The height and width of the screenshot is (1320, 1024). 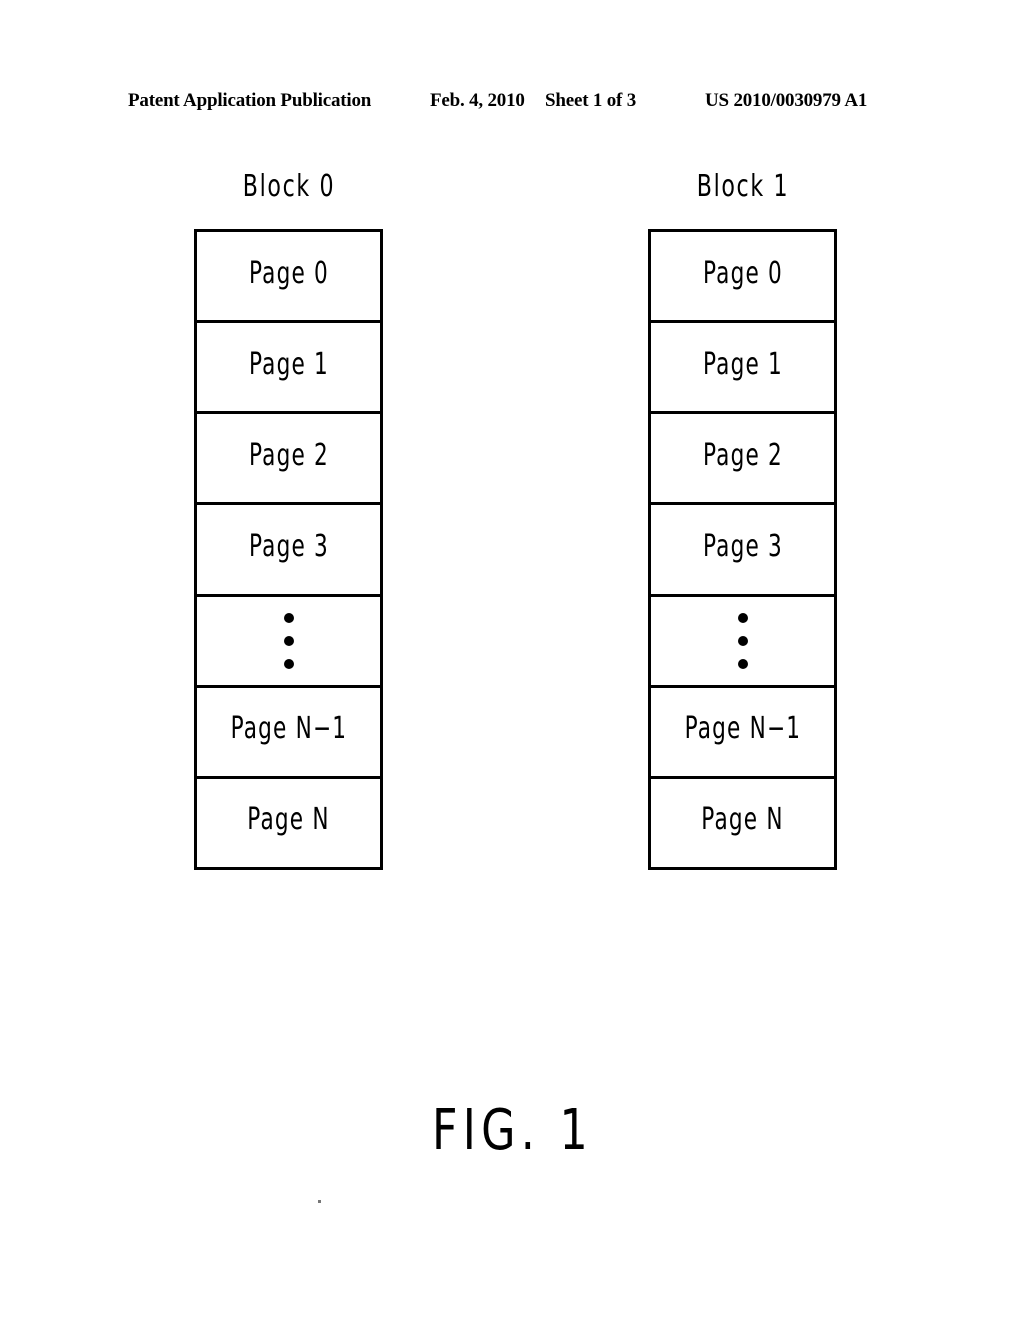 What do you see at coordinates (743, 186) in the screenshot?
I see `block-title-1: Block 1` at bounding box center [743, 186].